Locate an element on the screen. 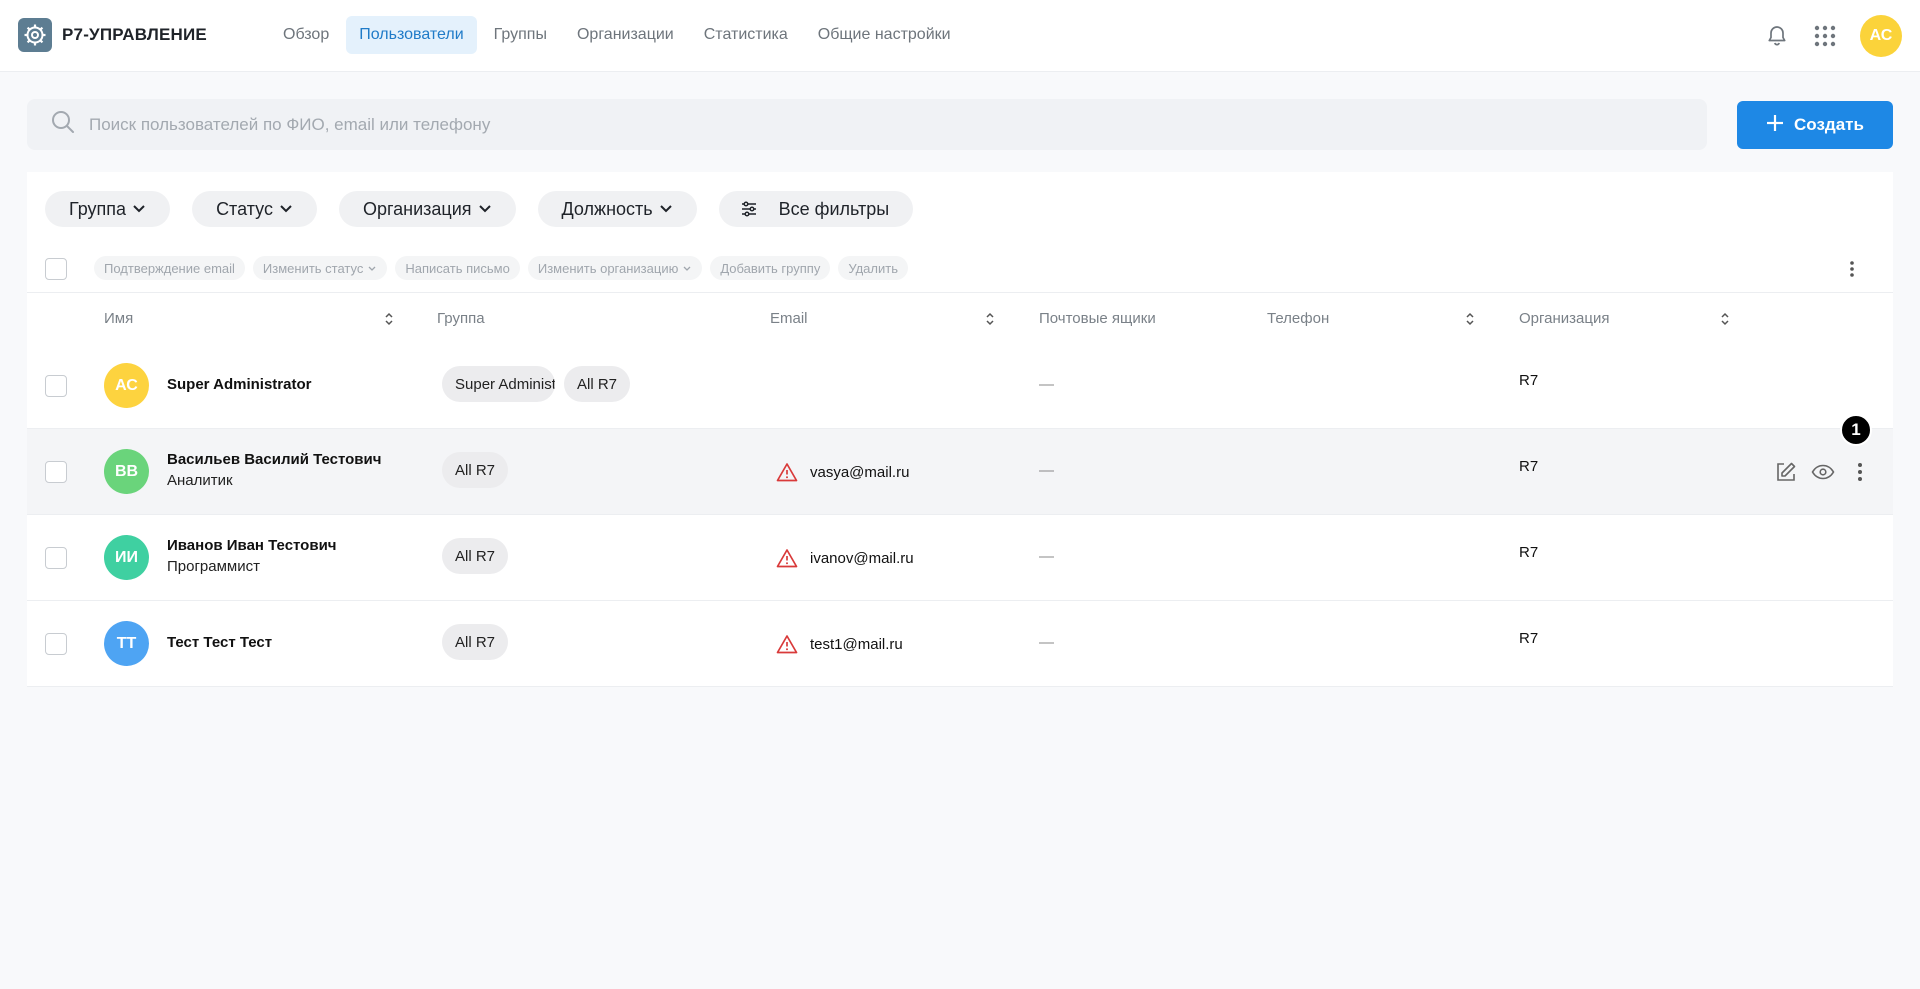 The height and width of the screenshot is (989, 1920). filter-position-label: Должность is located at coordinates (607, 208).